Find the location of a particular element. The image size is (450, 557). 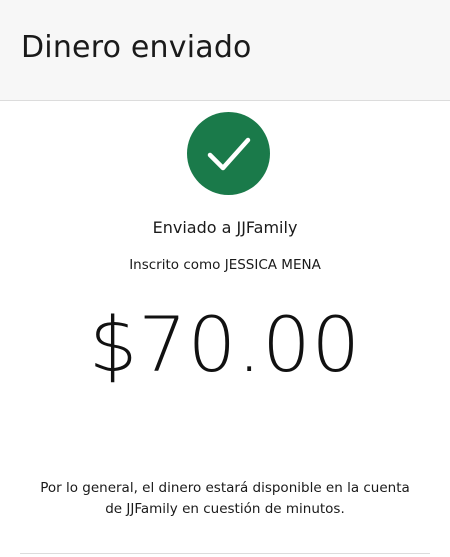

divider is located at coordinates (225, 553).